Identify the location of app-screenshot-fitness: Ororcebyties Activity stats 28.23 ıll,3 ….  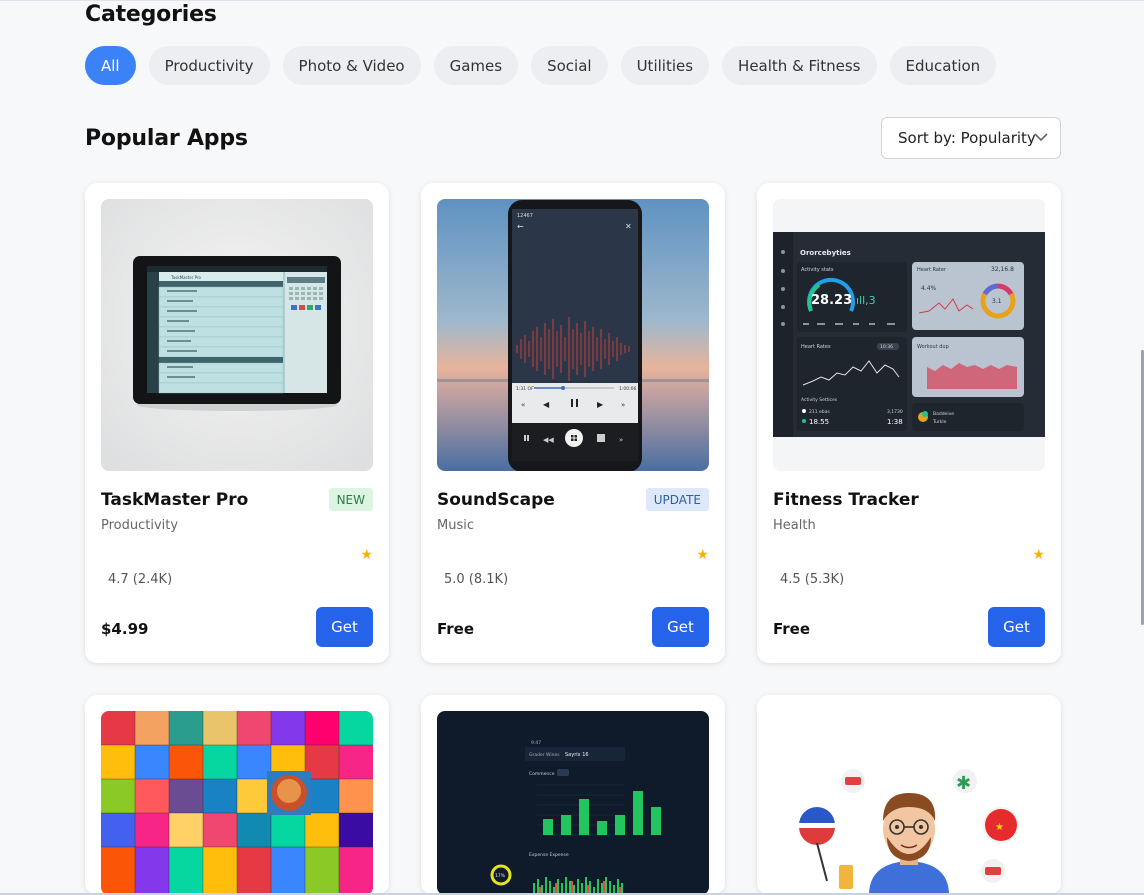
(909, 335).